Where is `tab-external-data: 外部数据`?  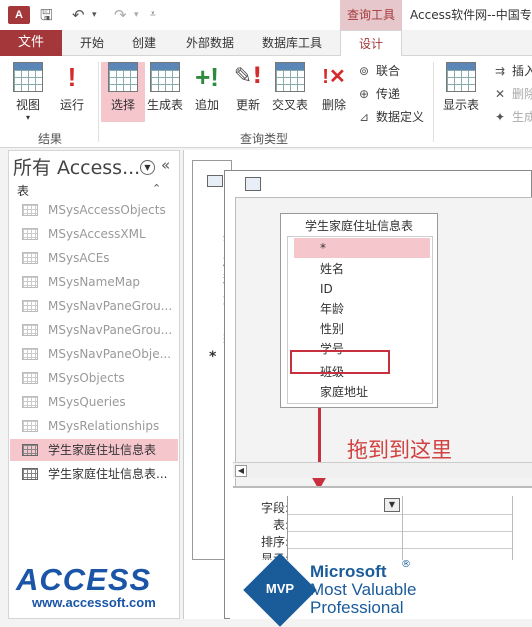
tab-external-data: 外部数据 is located at coordinates (210, 43).